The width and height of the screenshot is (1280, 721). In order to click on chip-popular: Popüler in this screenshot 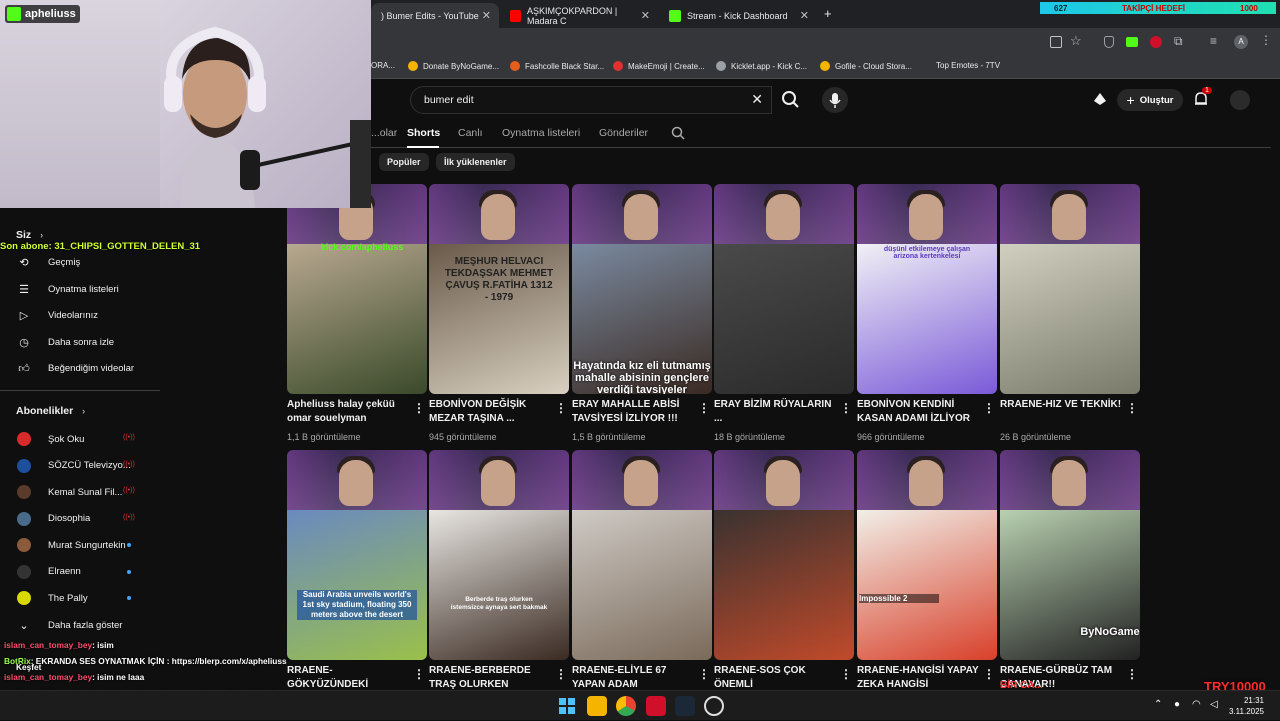, I will do `click(404, 162)`.